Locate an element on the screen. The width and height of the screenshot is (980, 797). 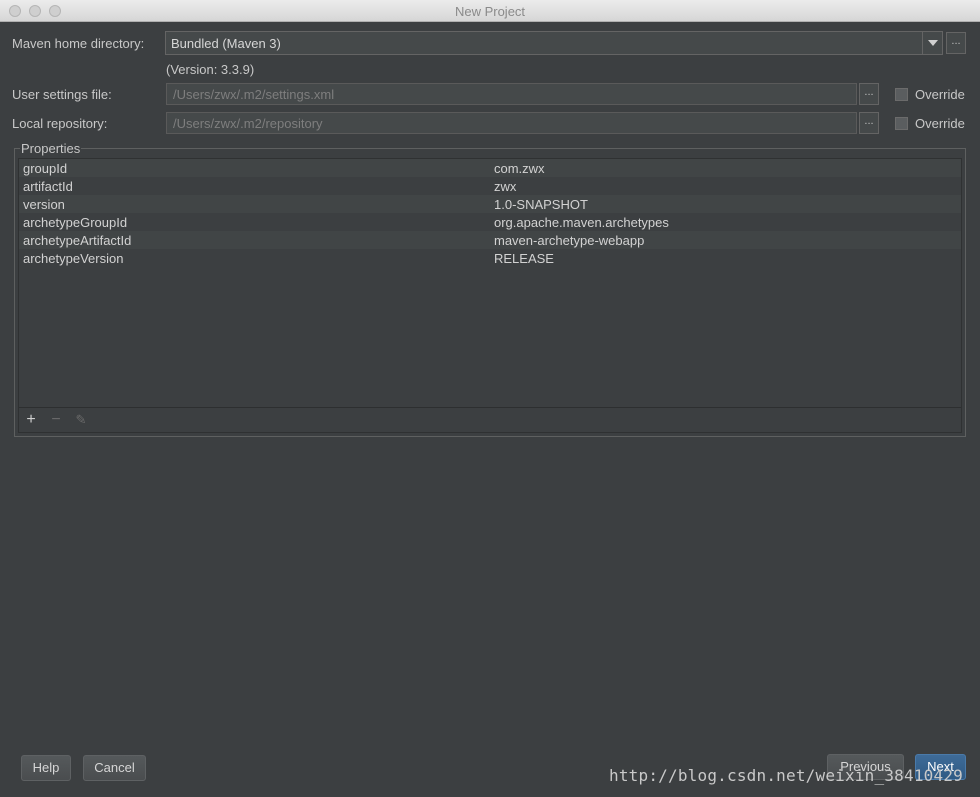
help-button: Help is located at coordinates (46, 768).